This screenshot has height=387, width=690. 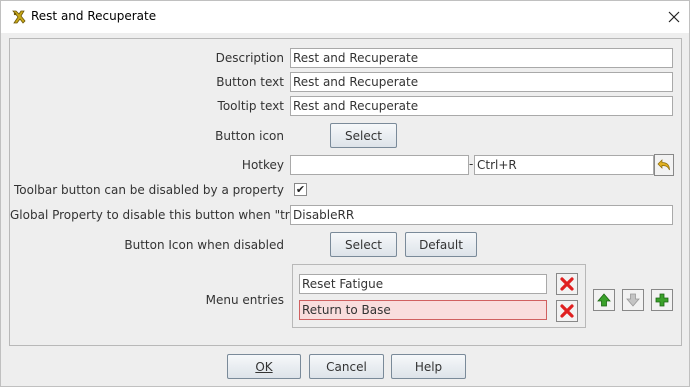 What do you see at coordinates (204, 245) in the screenshot?
I see `icon-disabled-label: Button Icon when disabled` at bounding box center [204, 245].